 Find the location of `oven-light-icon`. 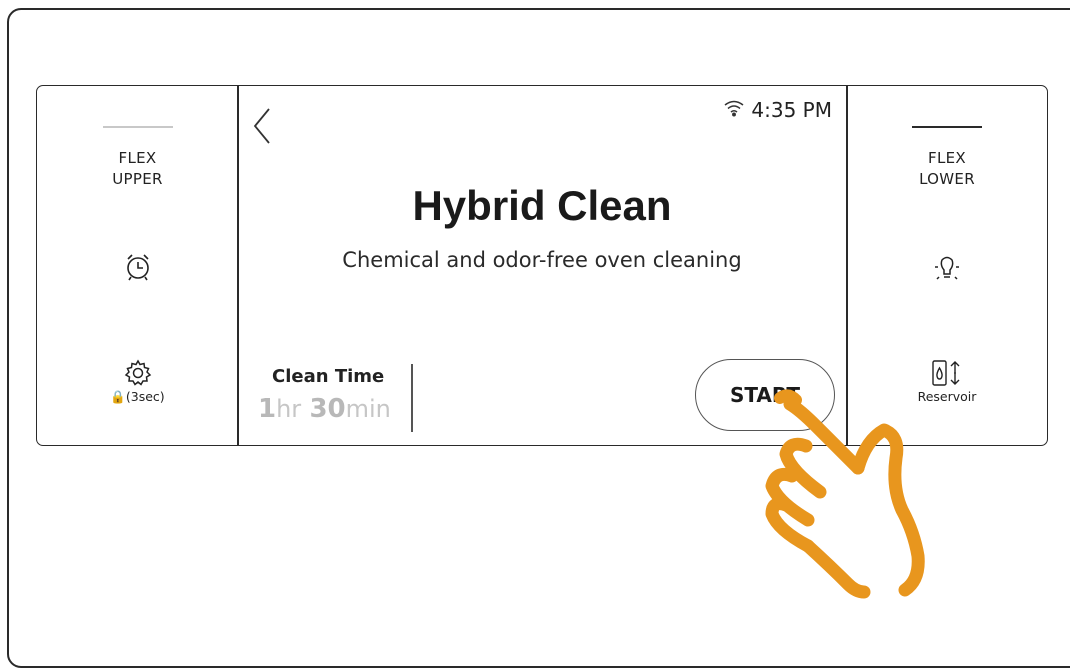

oven-light-icon is located at coordinates (947, 271).